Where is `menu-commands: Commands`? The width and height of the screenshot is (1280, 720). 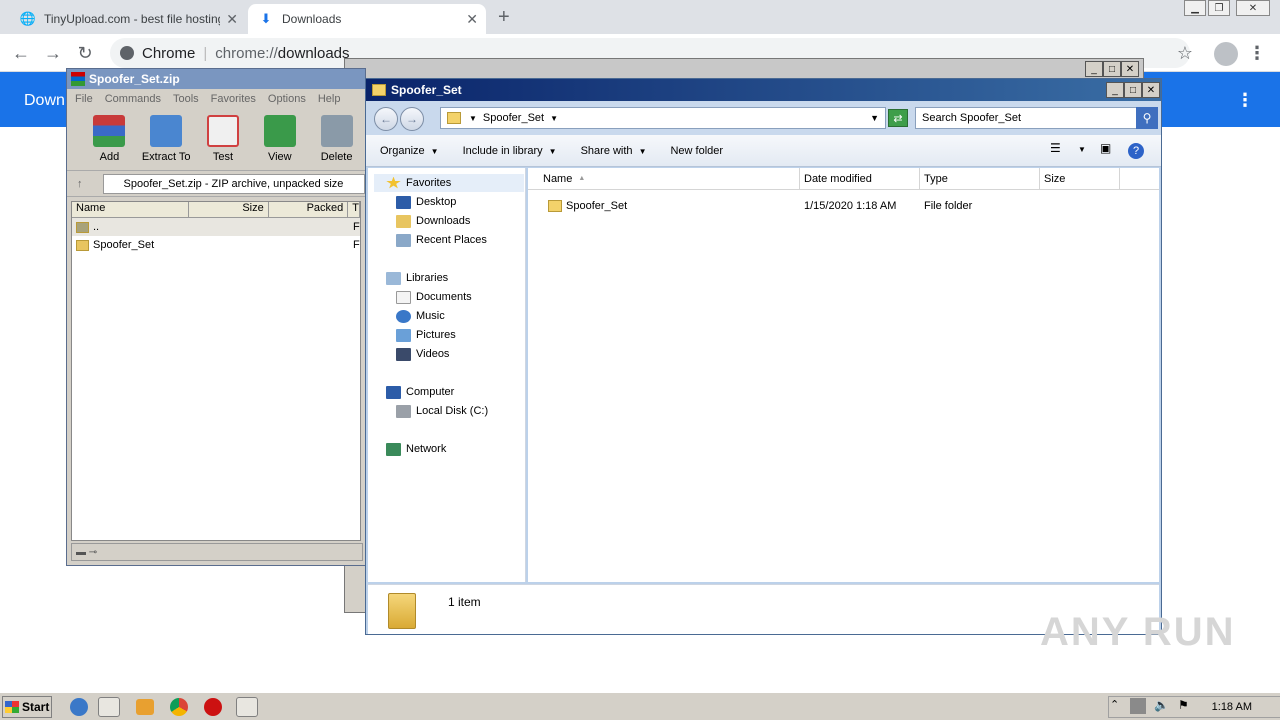 menu-commands: Commands is located at coordinates (133, 99).